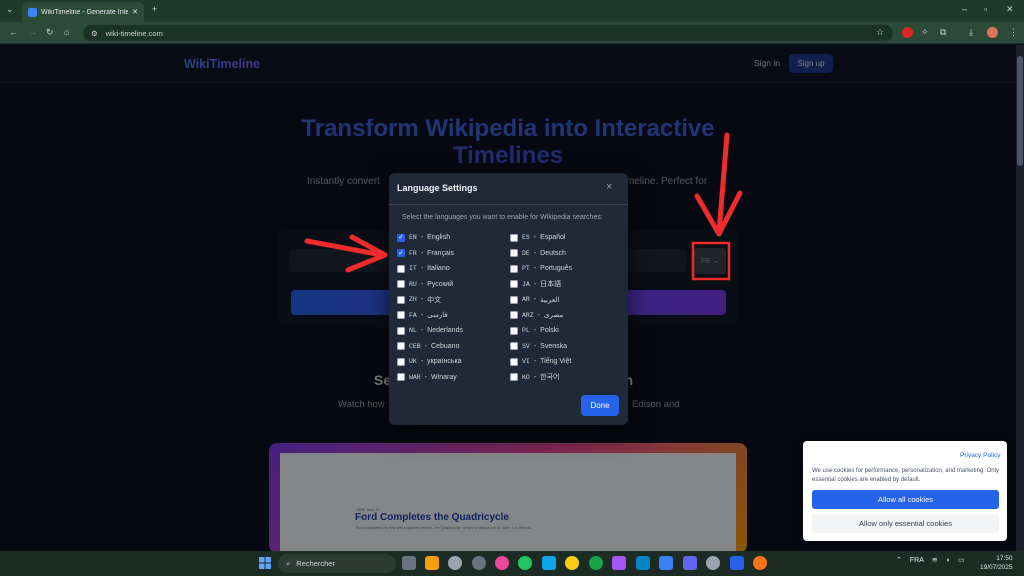  Describe the element at coordinates (13, 32) in the screenshot. I see `back-icon: ←` at that location.